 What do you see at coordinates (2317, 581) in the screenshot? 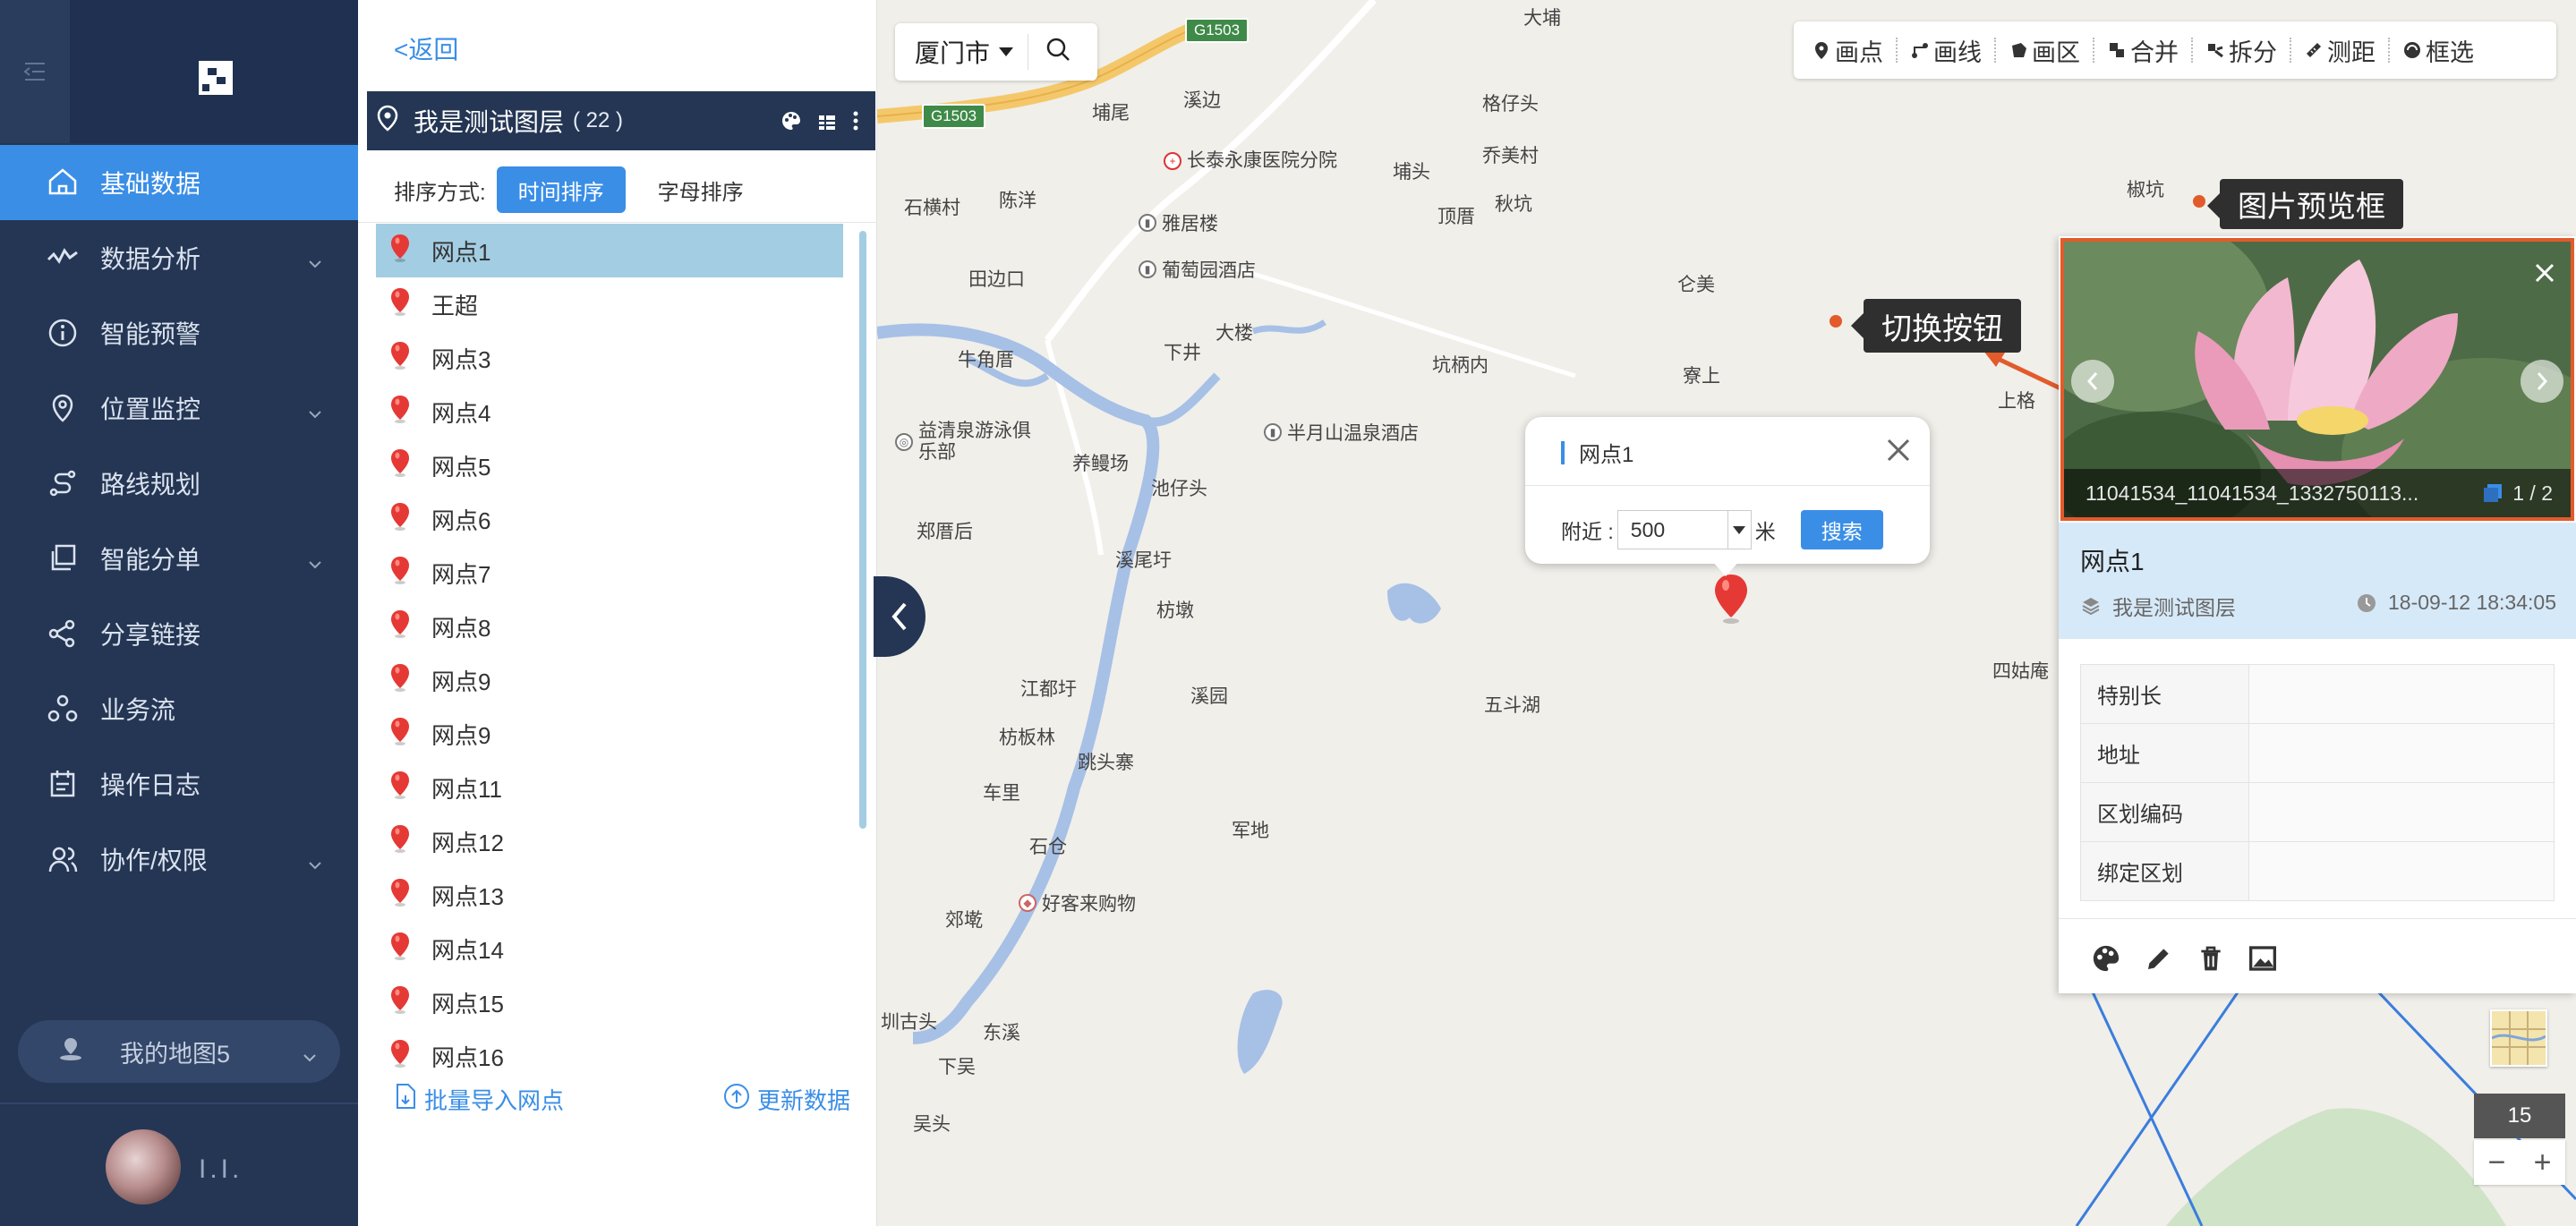
I see `point-info: 网点1 我是测试图层 18-09-12 18:34:05` at bounding box center [2317, 581].